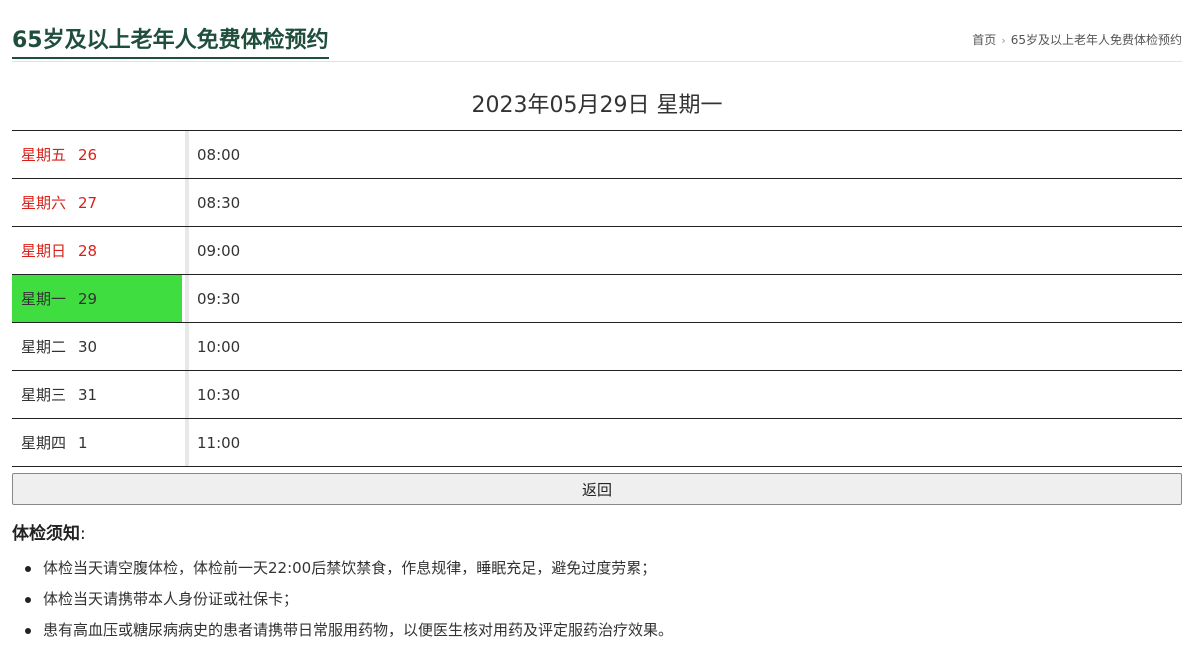 The height and width of the screenshot is (663, 1200). I want to click on time-slot: 08:00, so click(685, 154).